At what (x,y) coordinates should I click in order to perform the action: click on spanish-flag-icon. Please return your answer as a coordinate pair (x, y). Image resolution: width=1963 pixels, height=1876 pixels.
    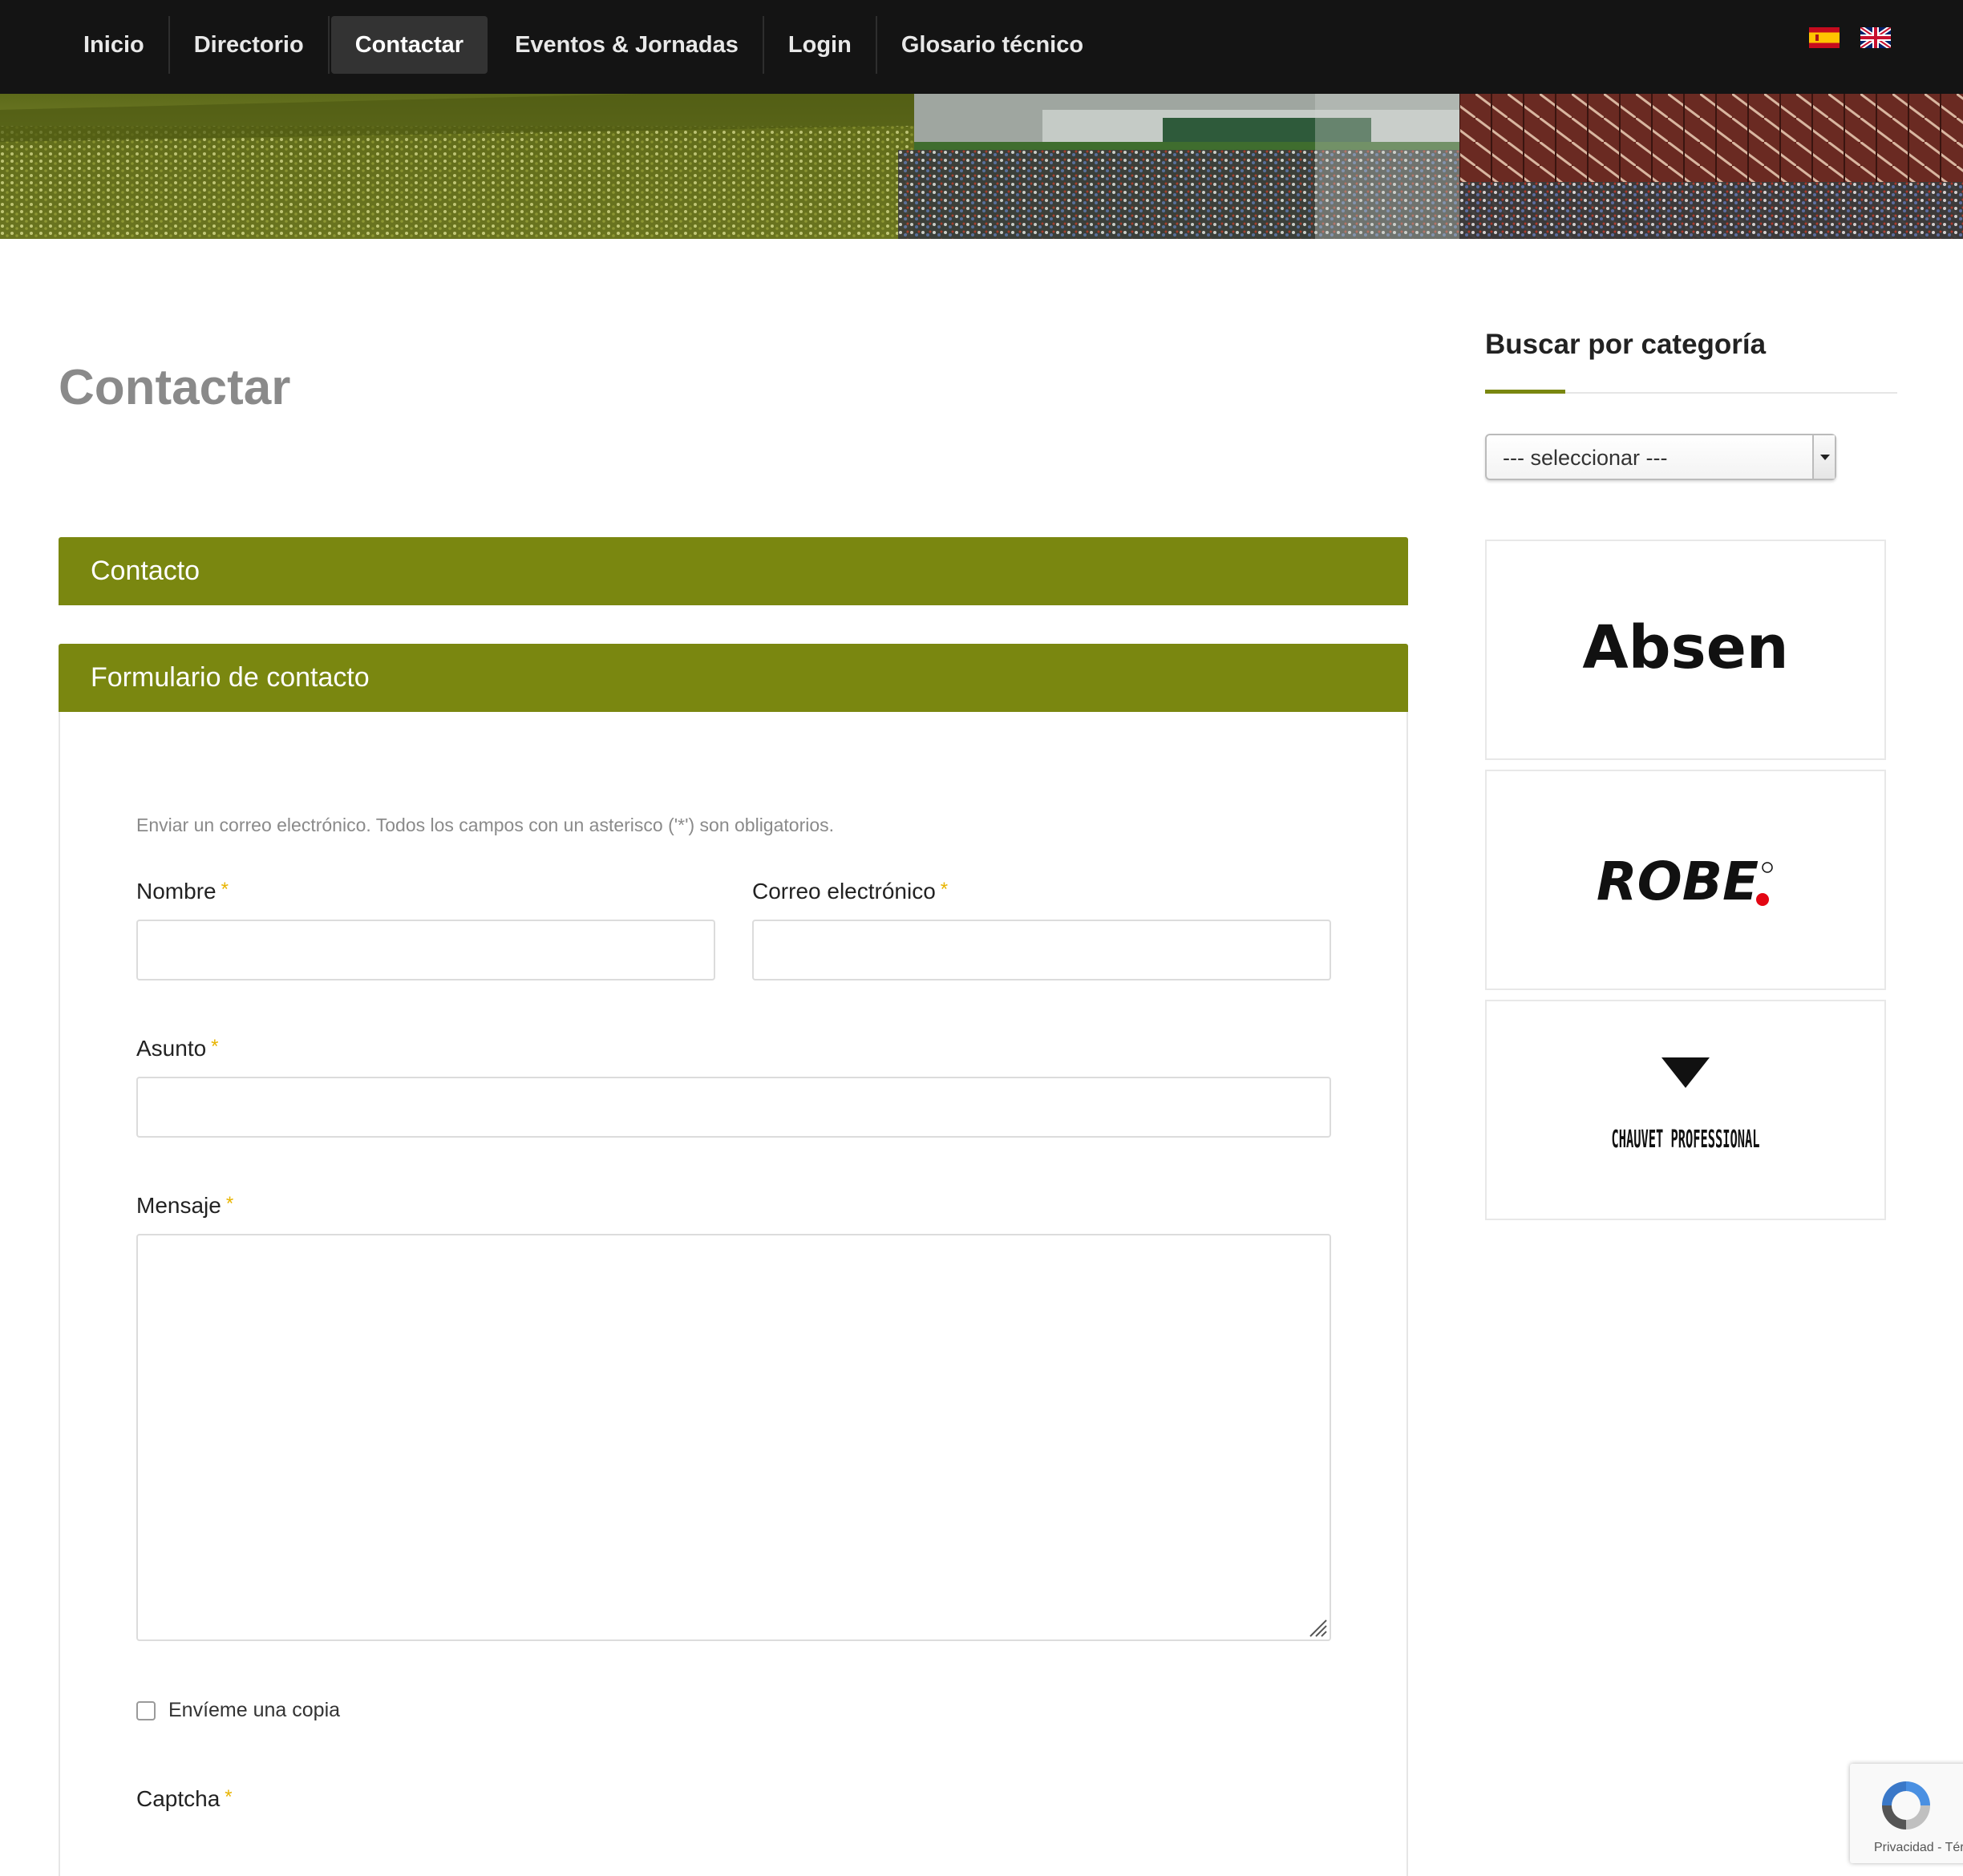
    Looking at the image, I should click on (1824, 37).